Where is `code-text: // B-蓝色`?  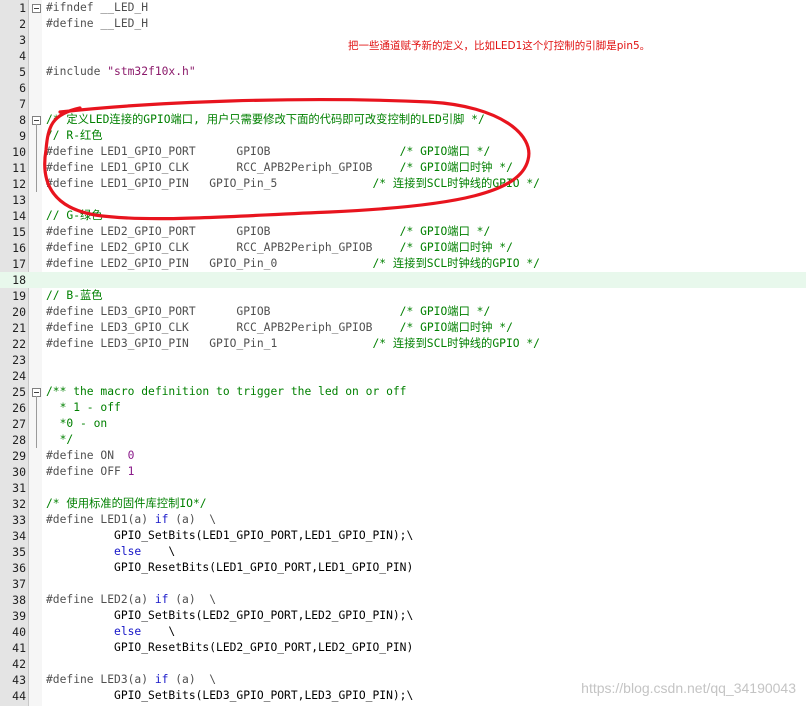
code-text: // B-蓝色 is located at coordinates (74, 296).